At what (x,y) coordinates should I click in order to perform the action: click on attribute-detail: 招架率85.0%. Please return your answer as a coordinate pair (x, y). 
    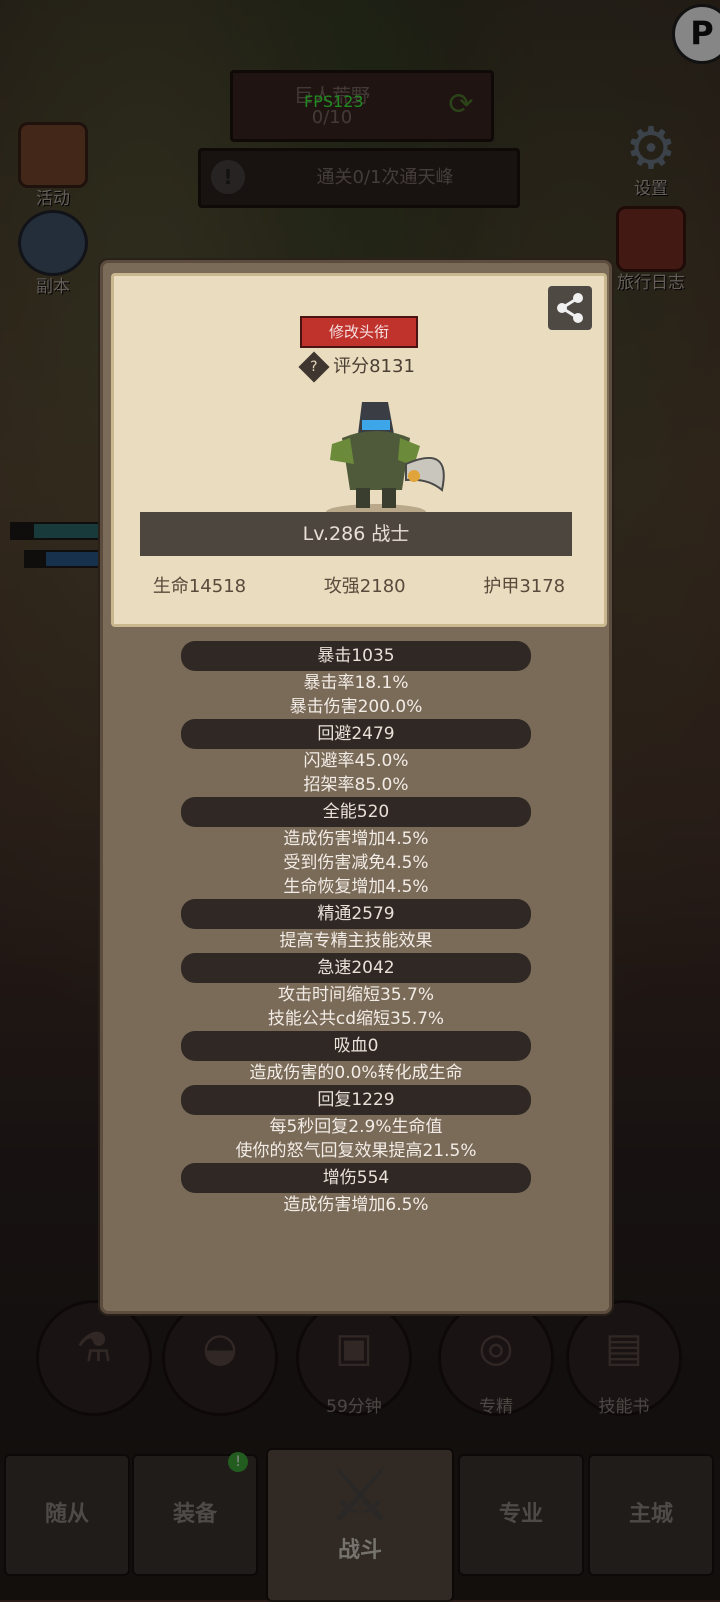
    Looking at the image, I should click on (356, 785).